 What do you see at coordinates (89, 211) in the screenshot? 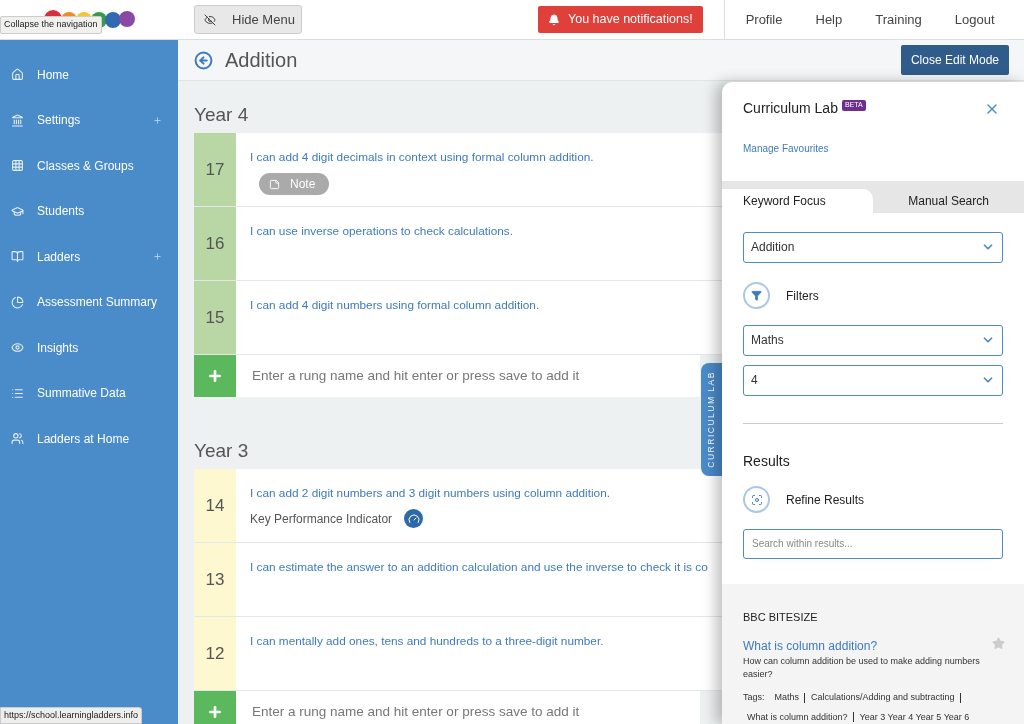
I see `nav-item: Students` at bounding box center [89, 211].